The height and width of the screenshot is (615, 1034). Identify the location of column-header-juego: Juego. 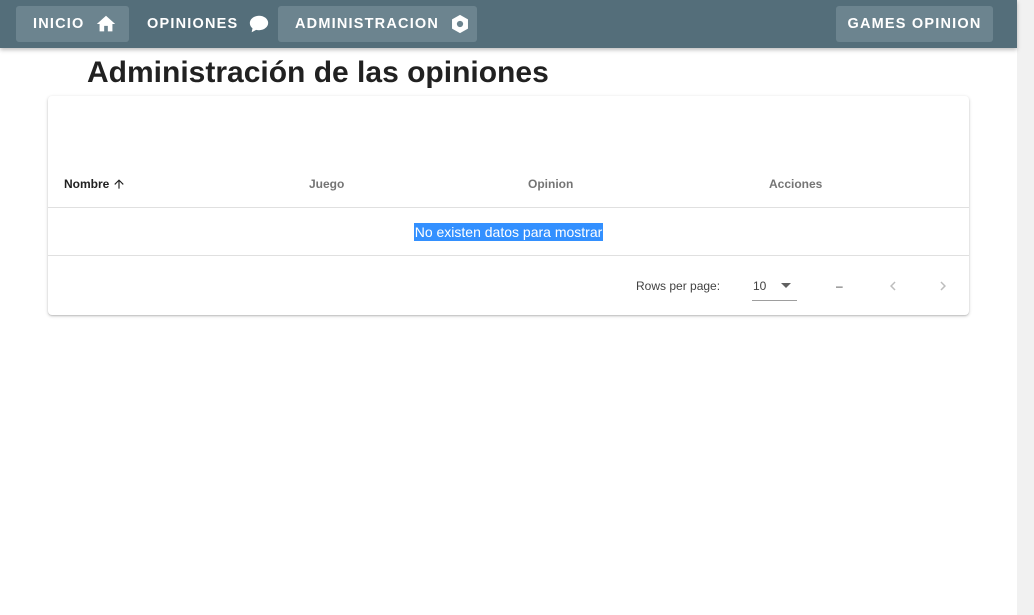
(326, 184).